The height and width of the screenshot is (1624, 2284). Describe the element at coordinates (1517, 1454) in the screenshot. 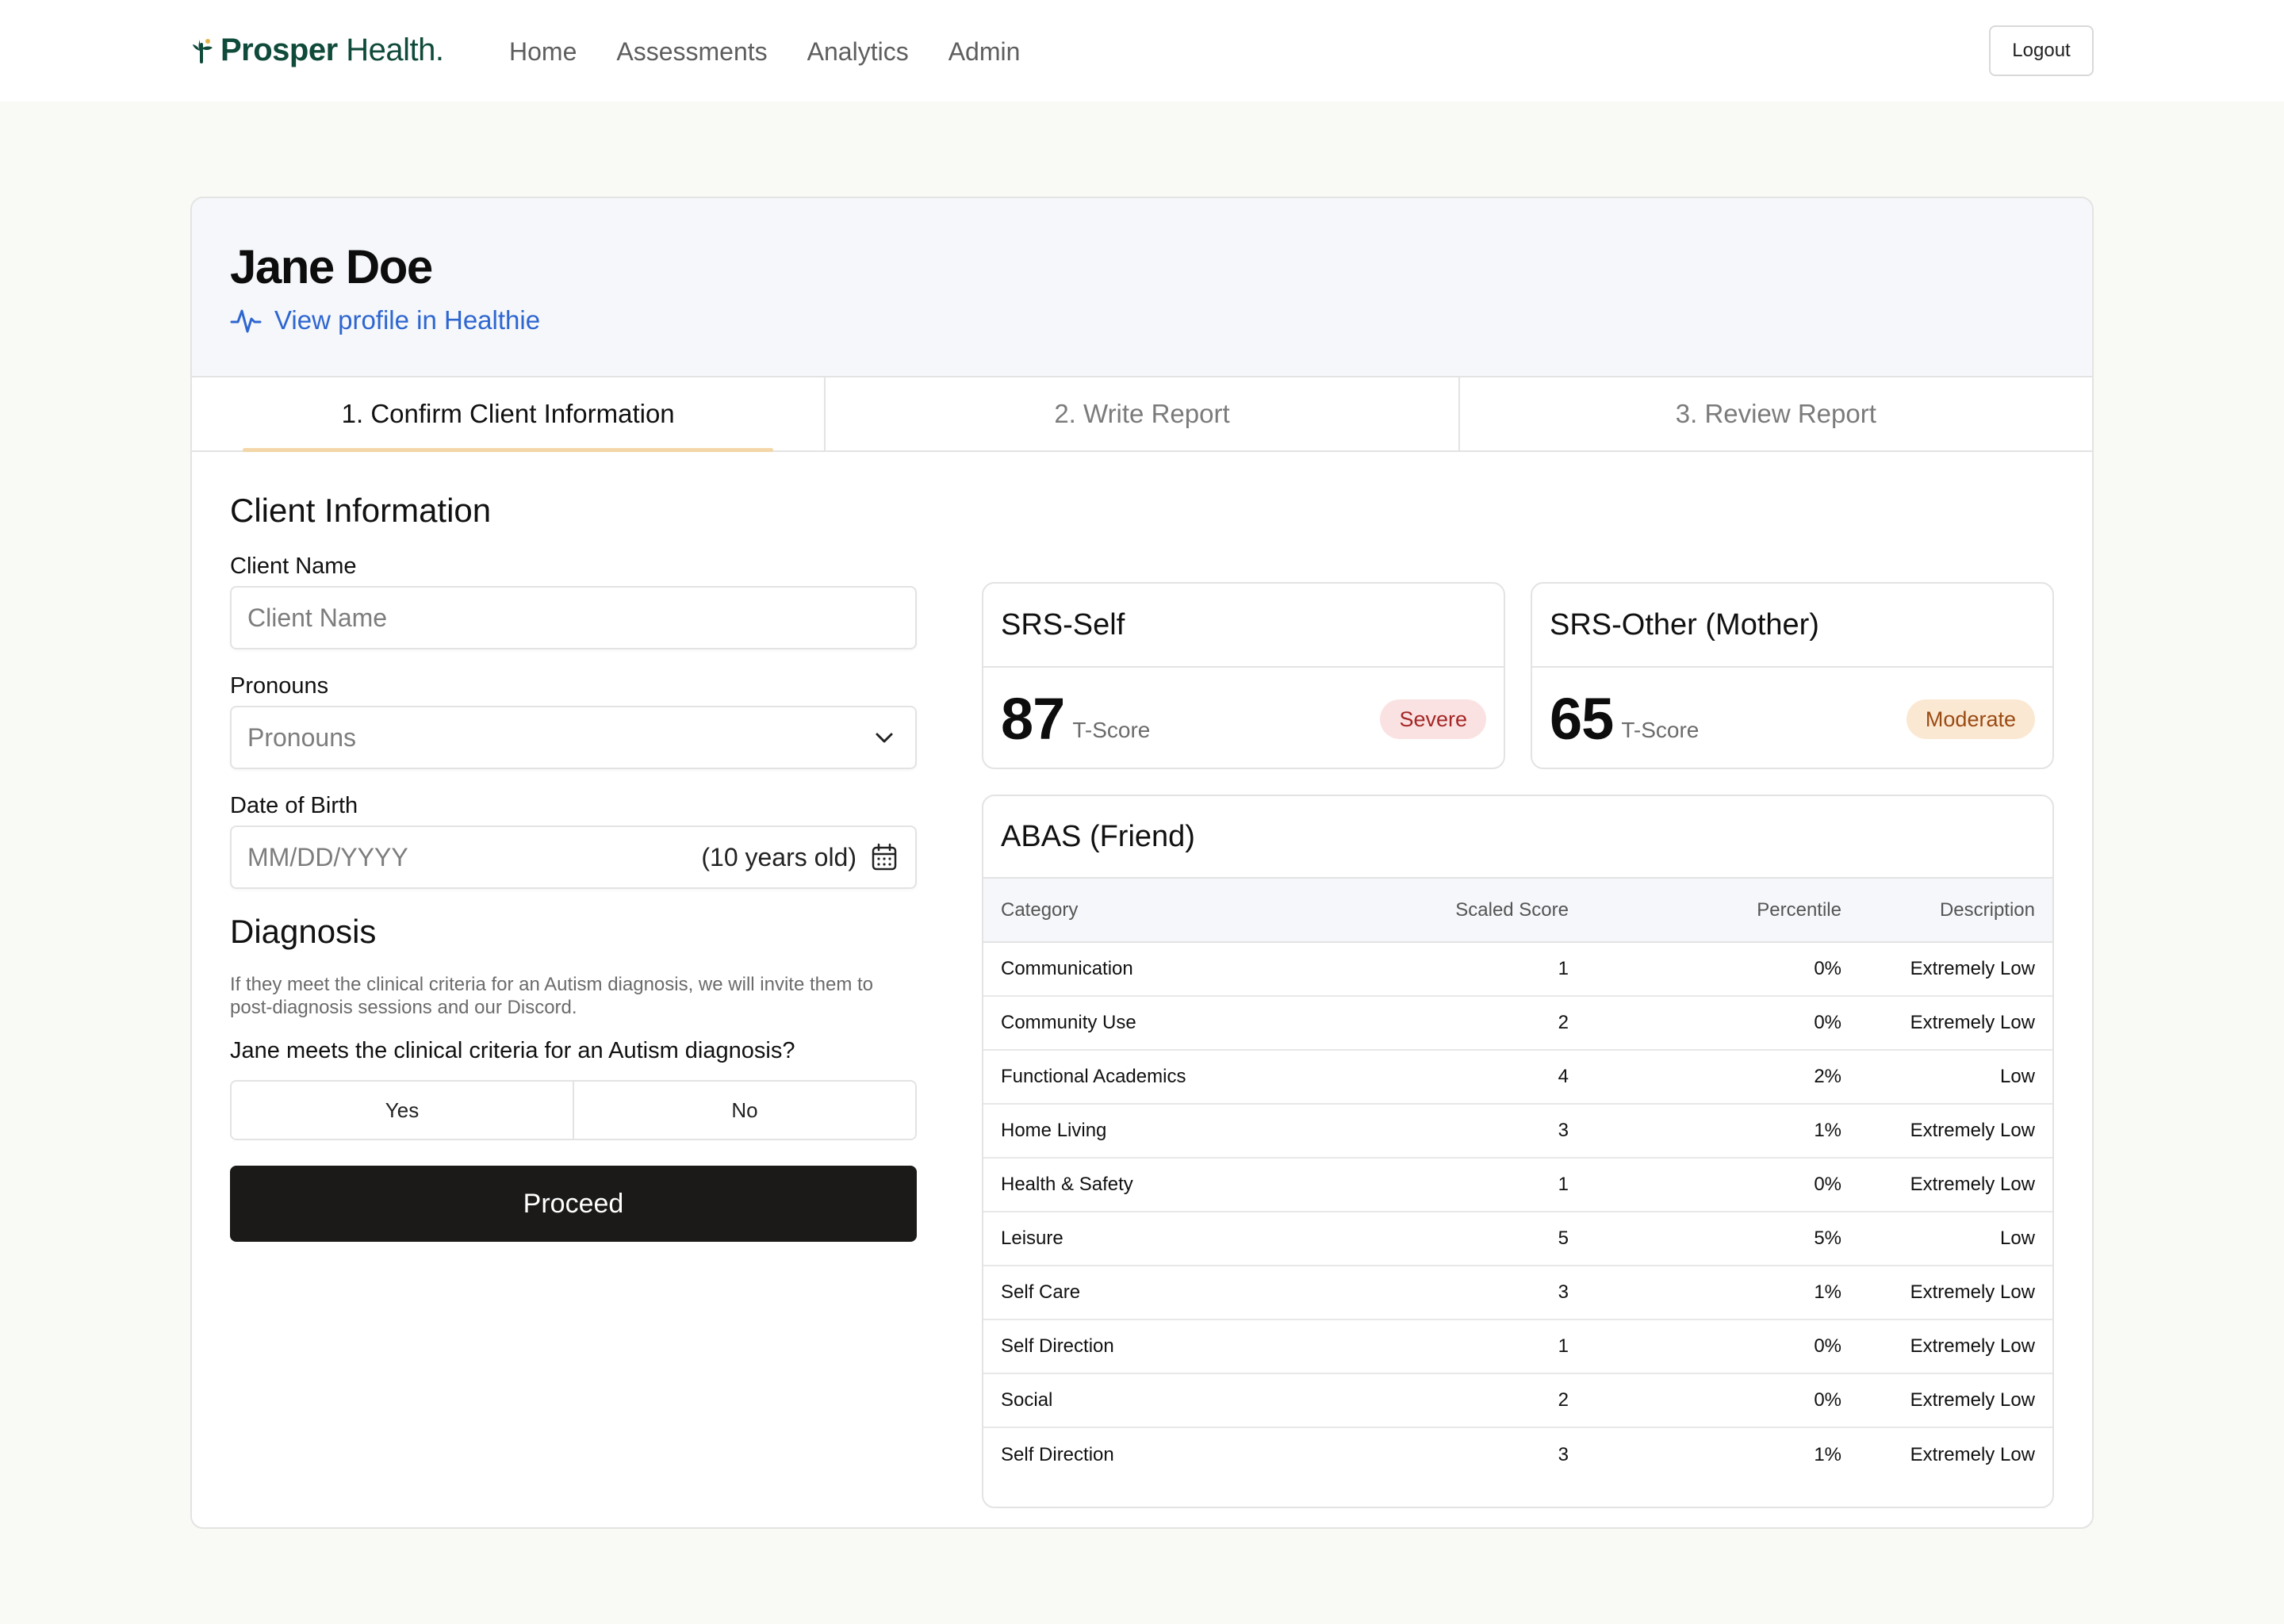

I see `table-row: Self Direction 3 1% Extremely Low` at that location.